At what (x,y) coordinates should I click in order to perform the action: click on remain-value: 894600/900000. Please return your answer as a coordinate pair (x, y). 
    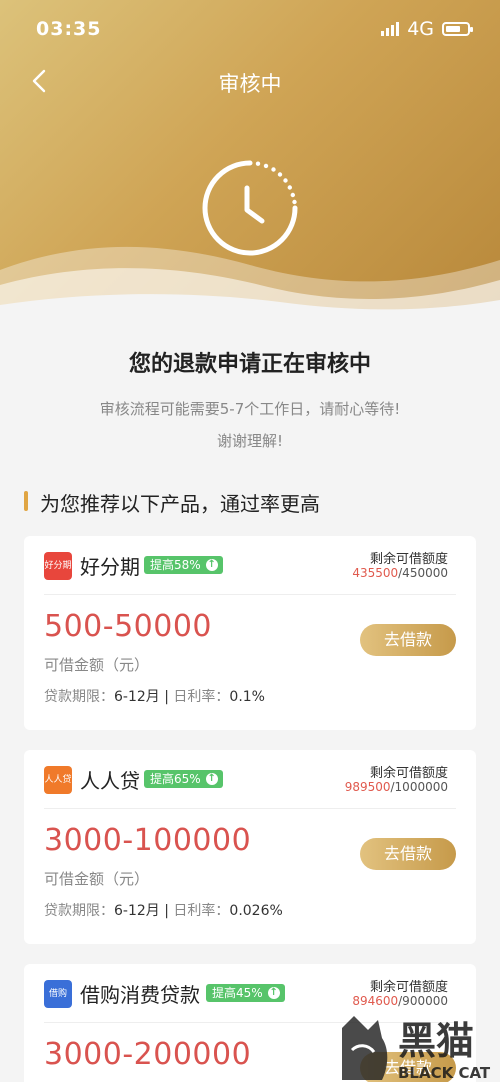
    Looking at the image, I should click on (400, 1001).